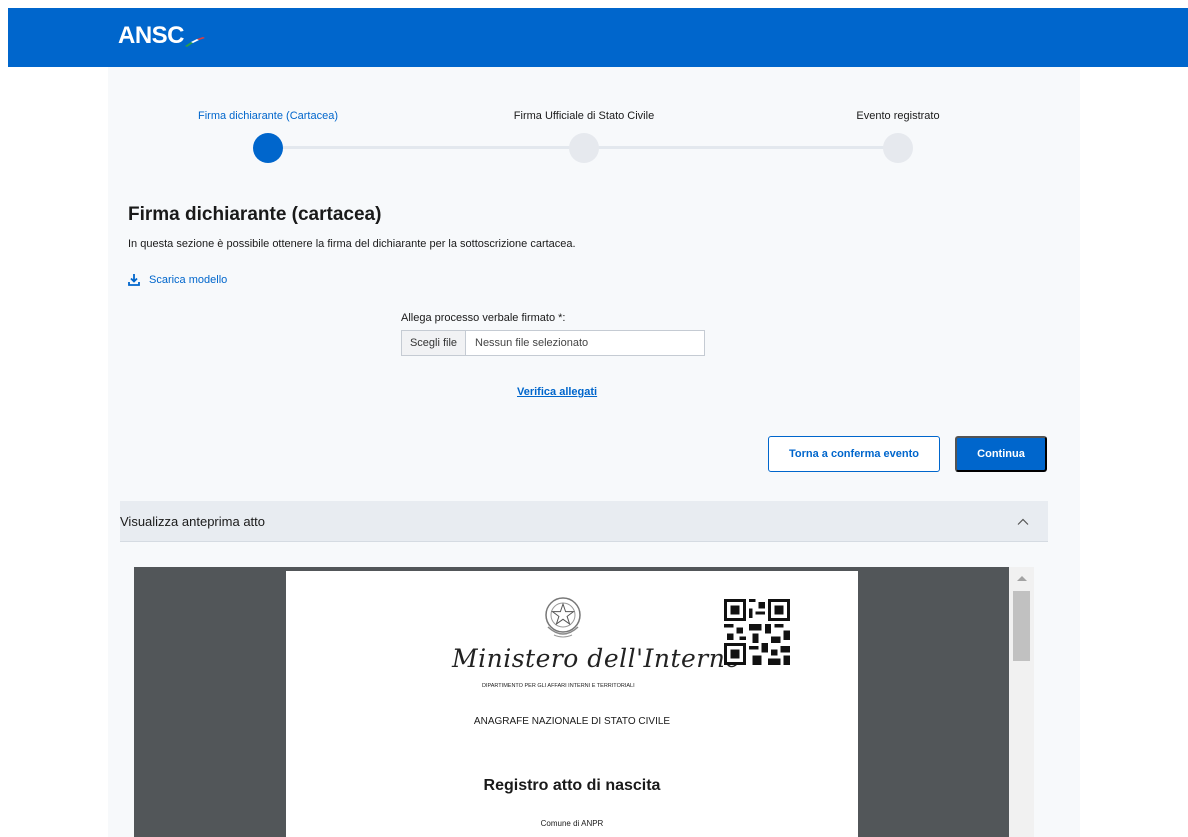  Describe the element at coordinates (563, 617) in the screenshot. I see `italian-republic-emblem-icon` at that location.